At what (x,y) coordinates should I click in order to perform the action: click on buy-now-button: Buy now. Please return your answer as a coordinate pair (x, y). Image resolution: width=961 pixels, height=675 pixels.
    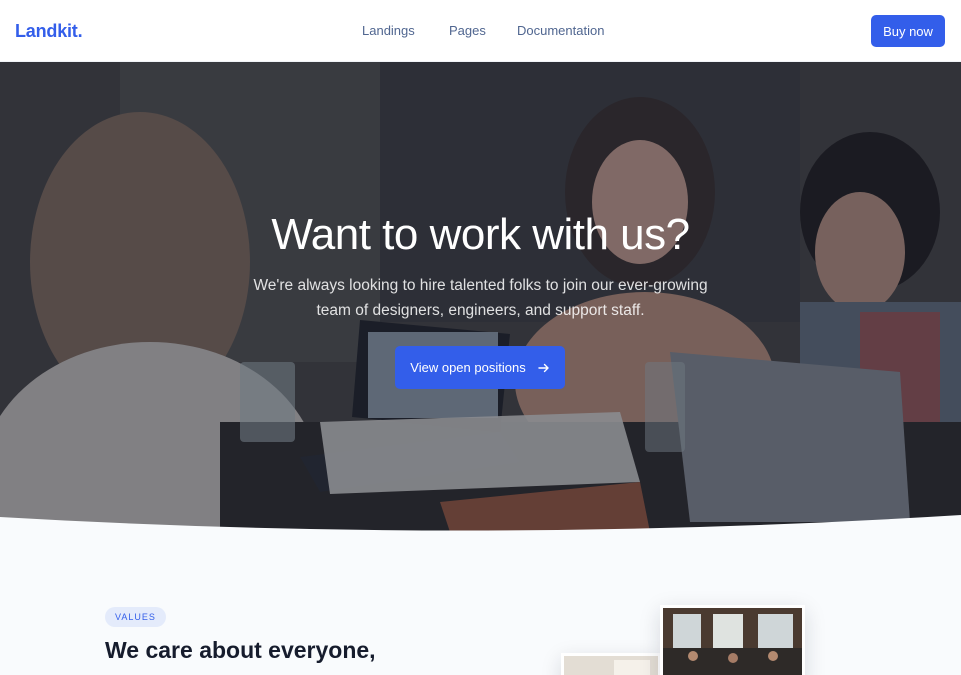
    Looking at the image, I should click on (908, 31).